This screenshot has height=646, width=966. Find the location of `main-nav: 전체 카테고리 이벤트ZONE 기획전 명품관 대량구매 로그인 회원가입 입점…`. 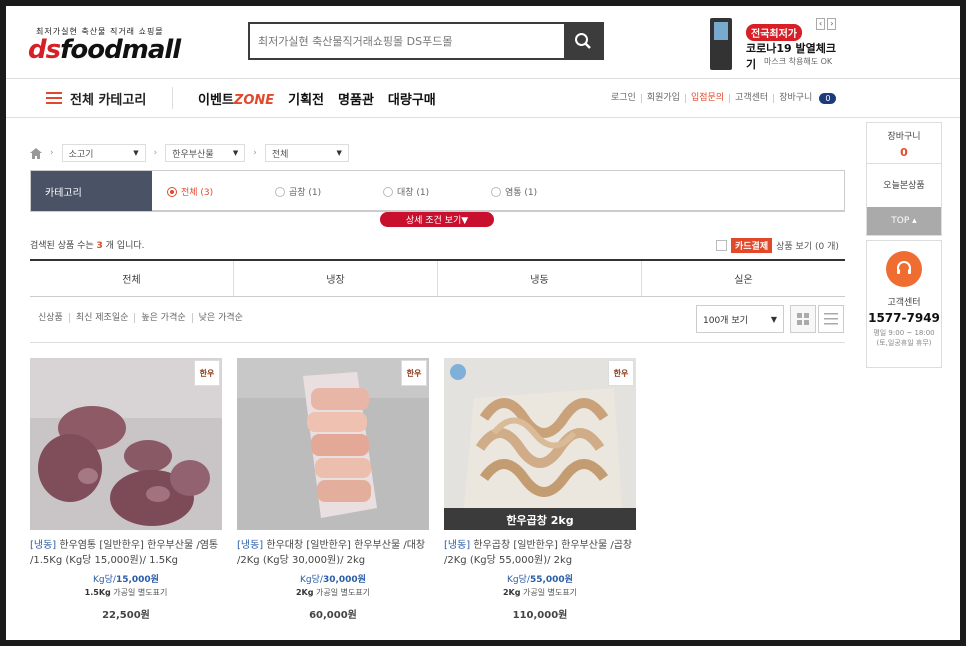

main-nav: 전체 카테고리 이벤트ZONE 기획전 명품관 대량구매 로그인 회원가입 입점… is located at coordinates (483, 98).